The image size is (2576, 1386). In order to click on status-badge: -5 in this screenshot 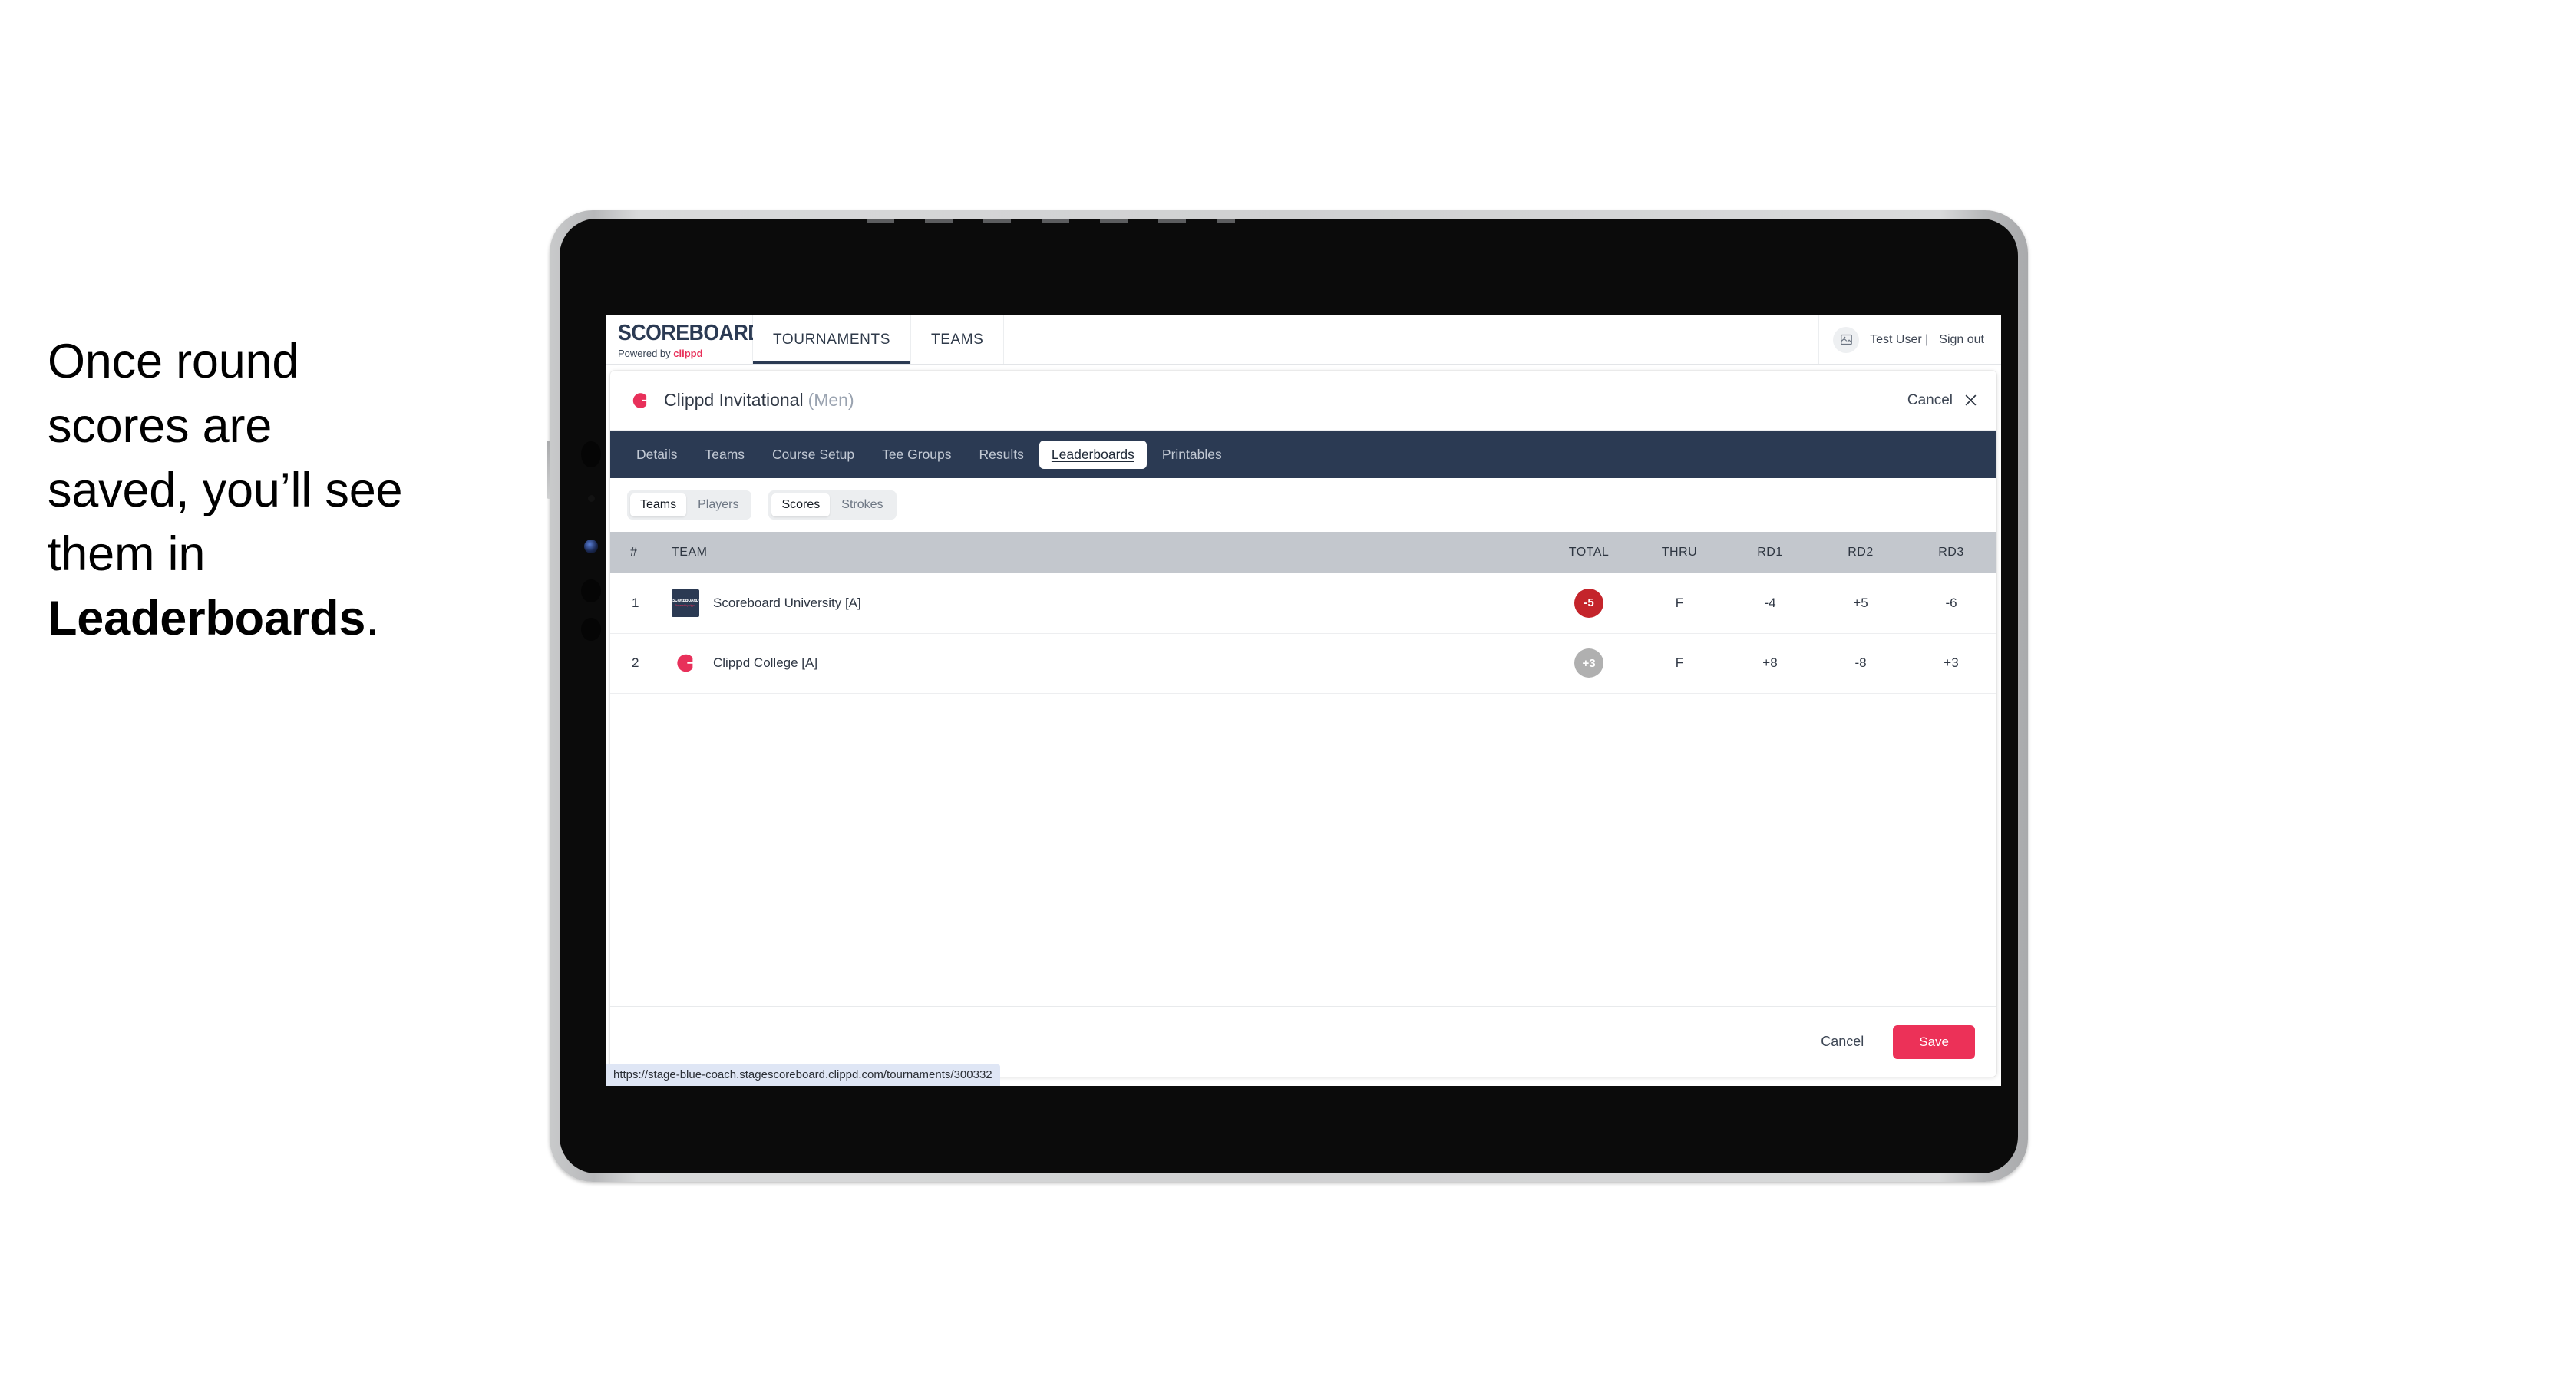, I will do `click(1589, 603)`.